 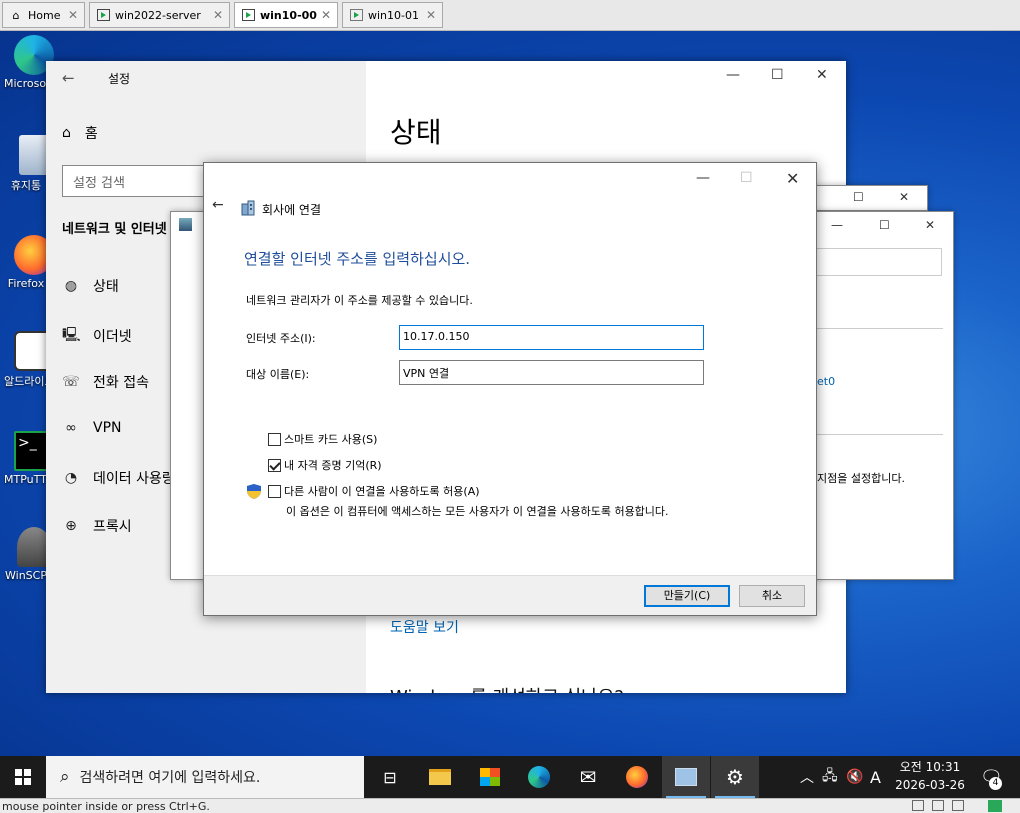 I want to click on start-button, so click(x=23, y=777).